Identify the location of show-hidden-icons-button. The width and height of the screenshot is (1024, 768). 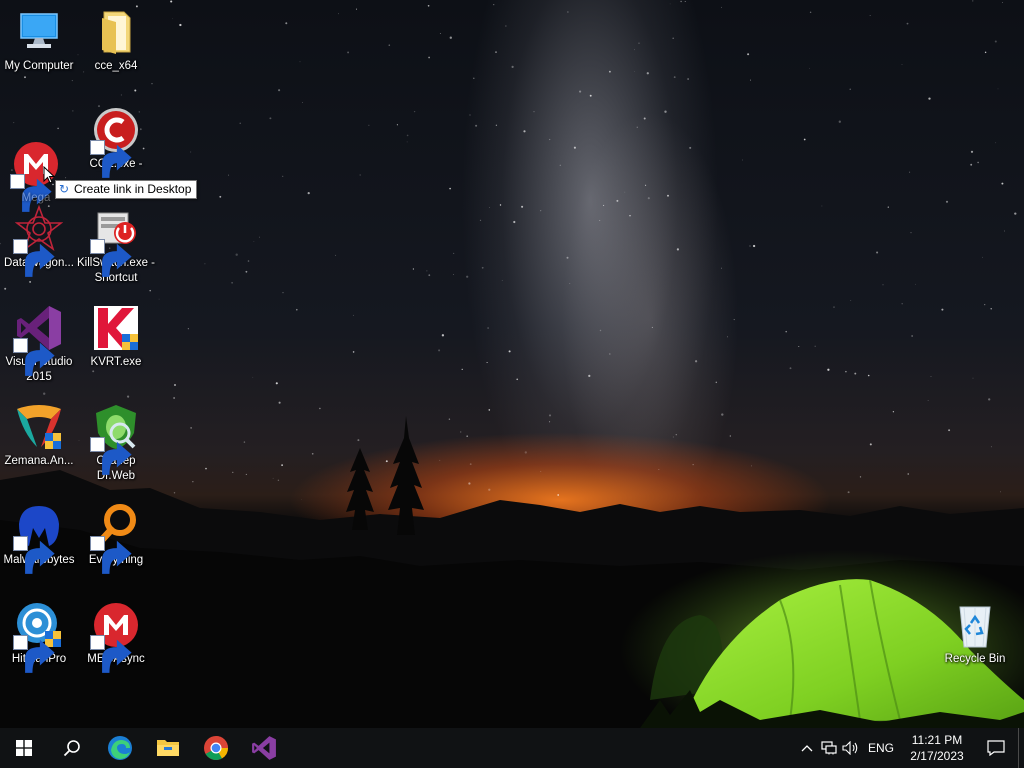
(807, 748).